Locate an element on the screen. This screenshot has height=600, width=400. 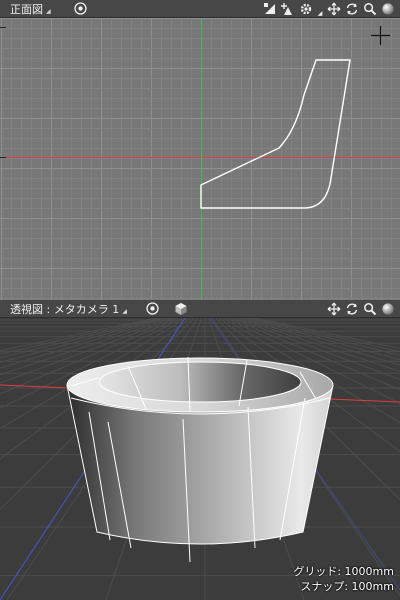
perspective-view-title: 透視図 : メタカメラ 1 is located at coordinates (59, 309).